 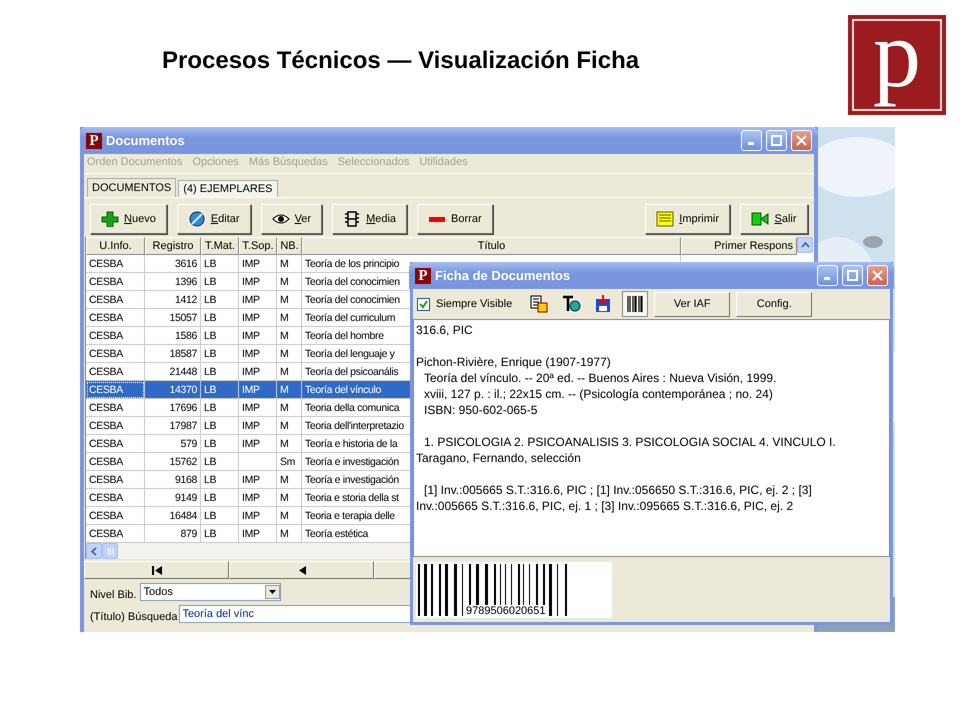 I want to click on field-label: Nivel Bib., so click(x=113, y=595).